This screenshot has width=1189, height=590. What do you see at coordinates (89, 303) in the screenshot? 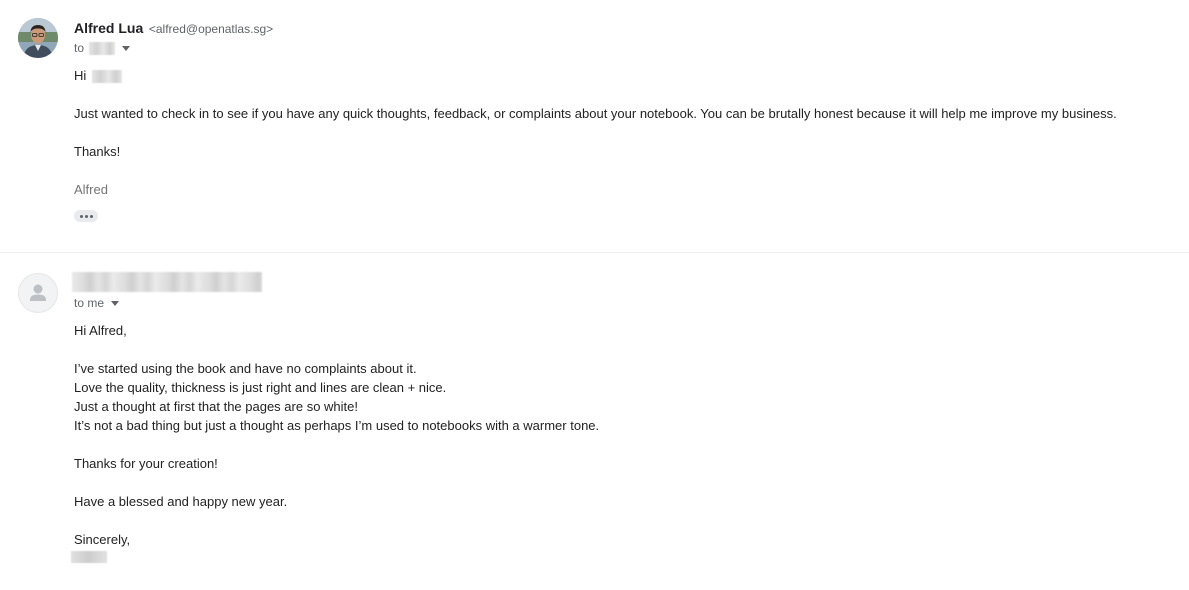
I see `recipient-label: to me` at bounding box center [89, 303].